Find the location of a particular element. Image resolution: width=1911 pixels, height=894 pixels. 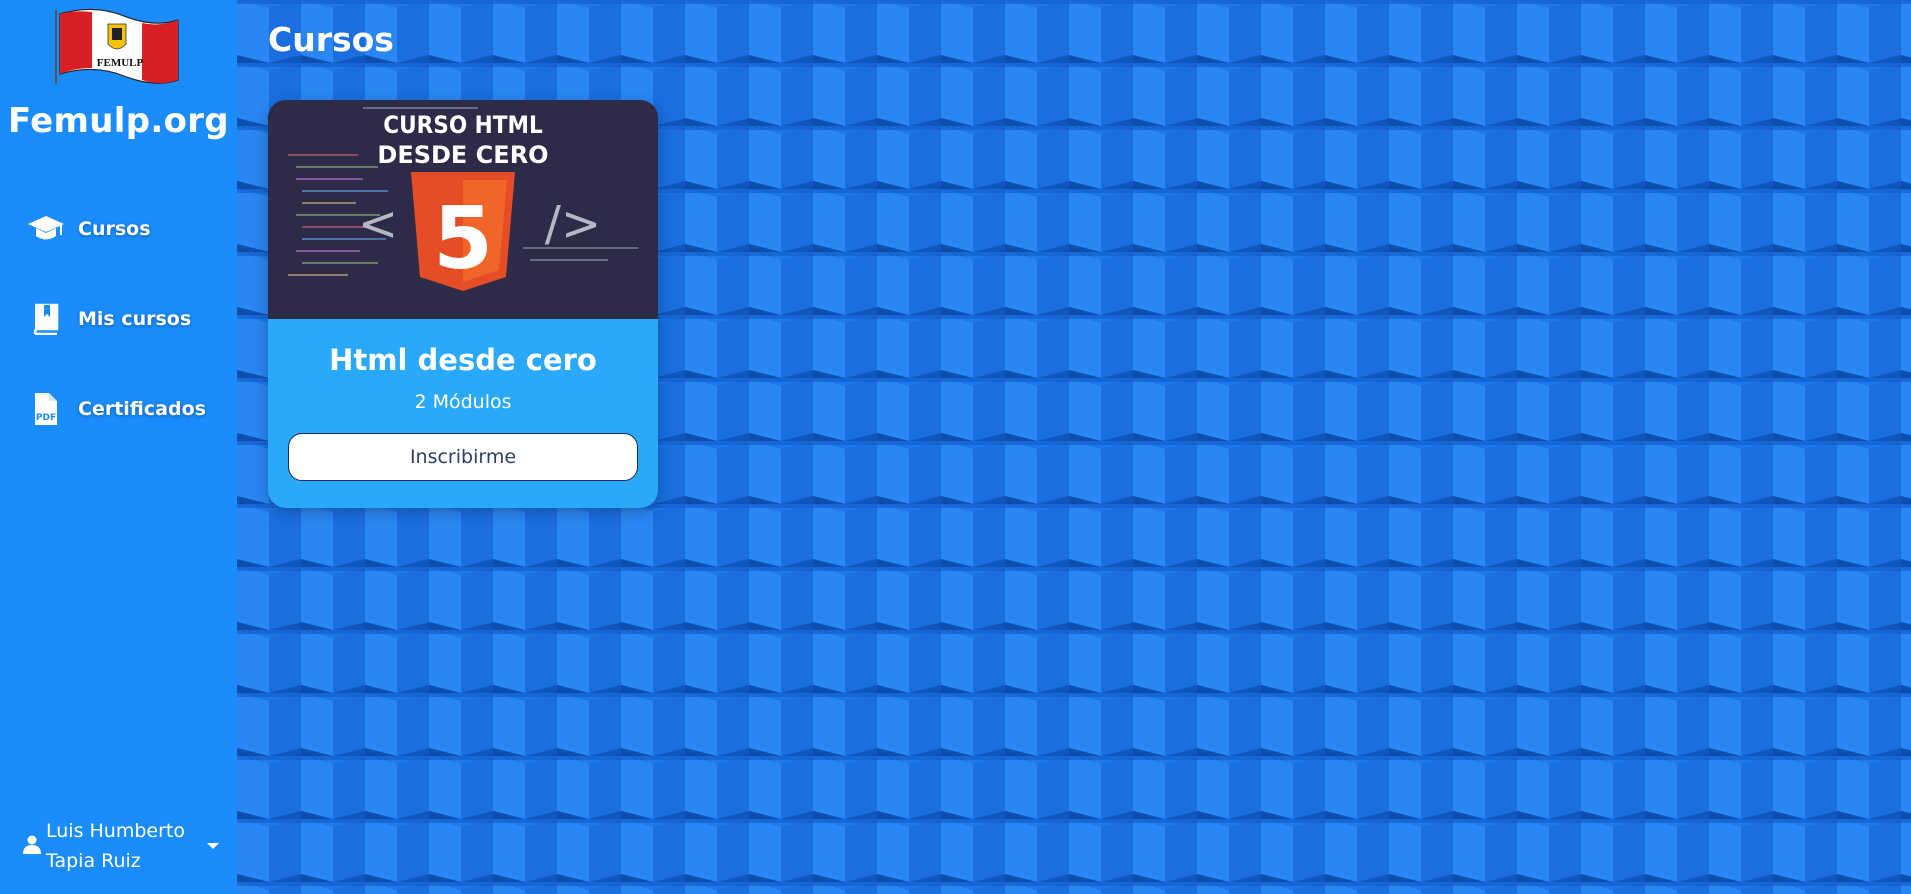

peru-flag-logo-icon: FEMULP is located at coordinates (116, 46).